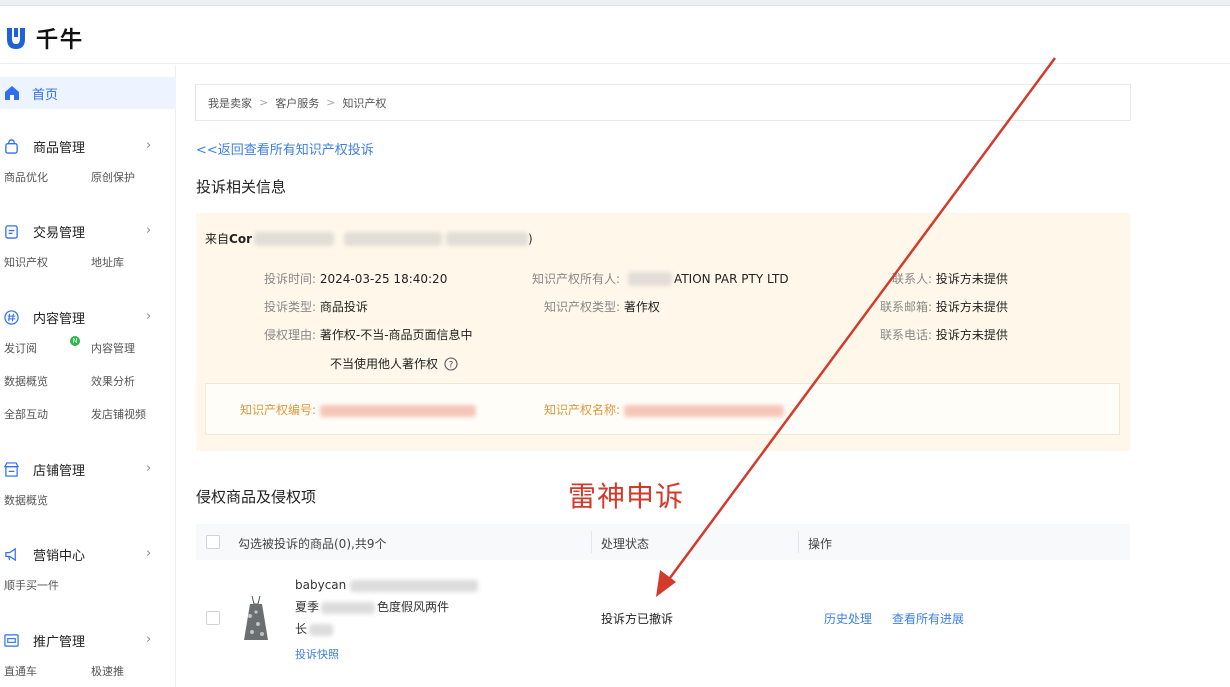  What do you see at coordinates (45, 95) in the screenshot?
I see `sidebar-home-label: 首页` at bounding box center [45, 95].